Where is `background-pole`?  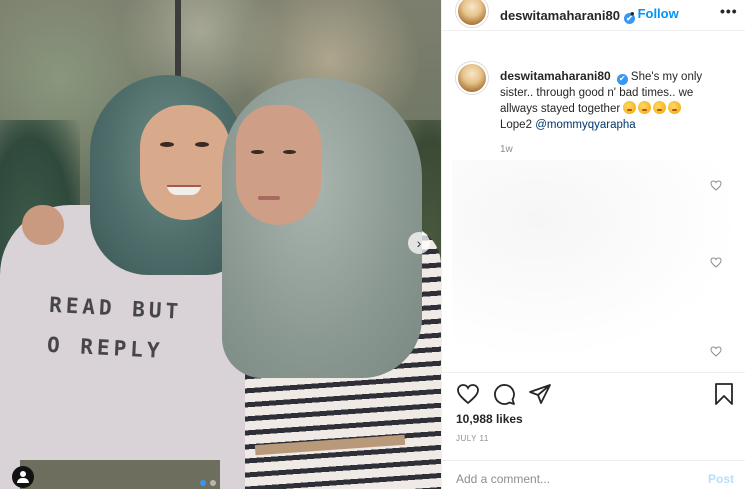 background-pole is located at coordinates (178, 40).